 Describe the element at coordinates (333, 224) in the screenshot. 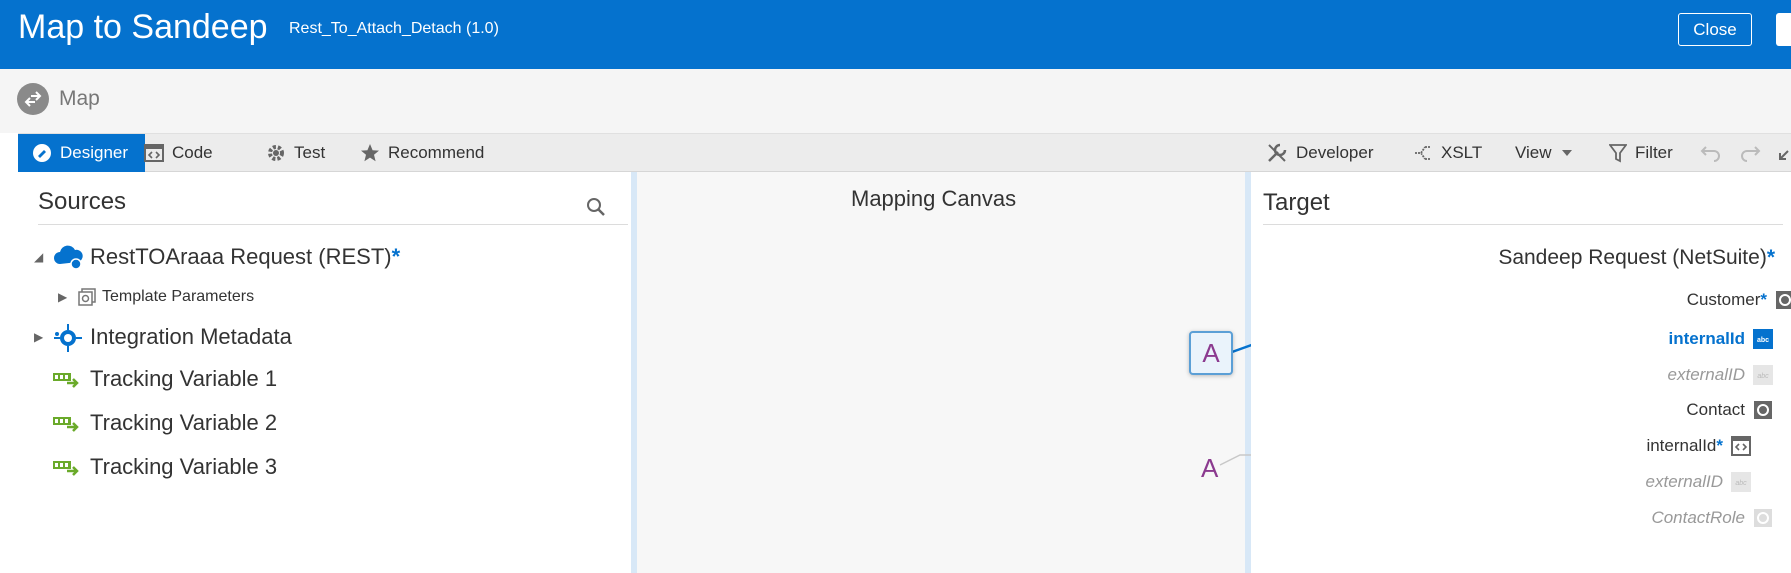

I see `sources-divider` at that location.